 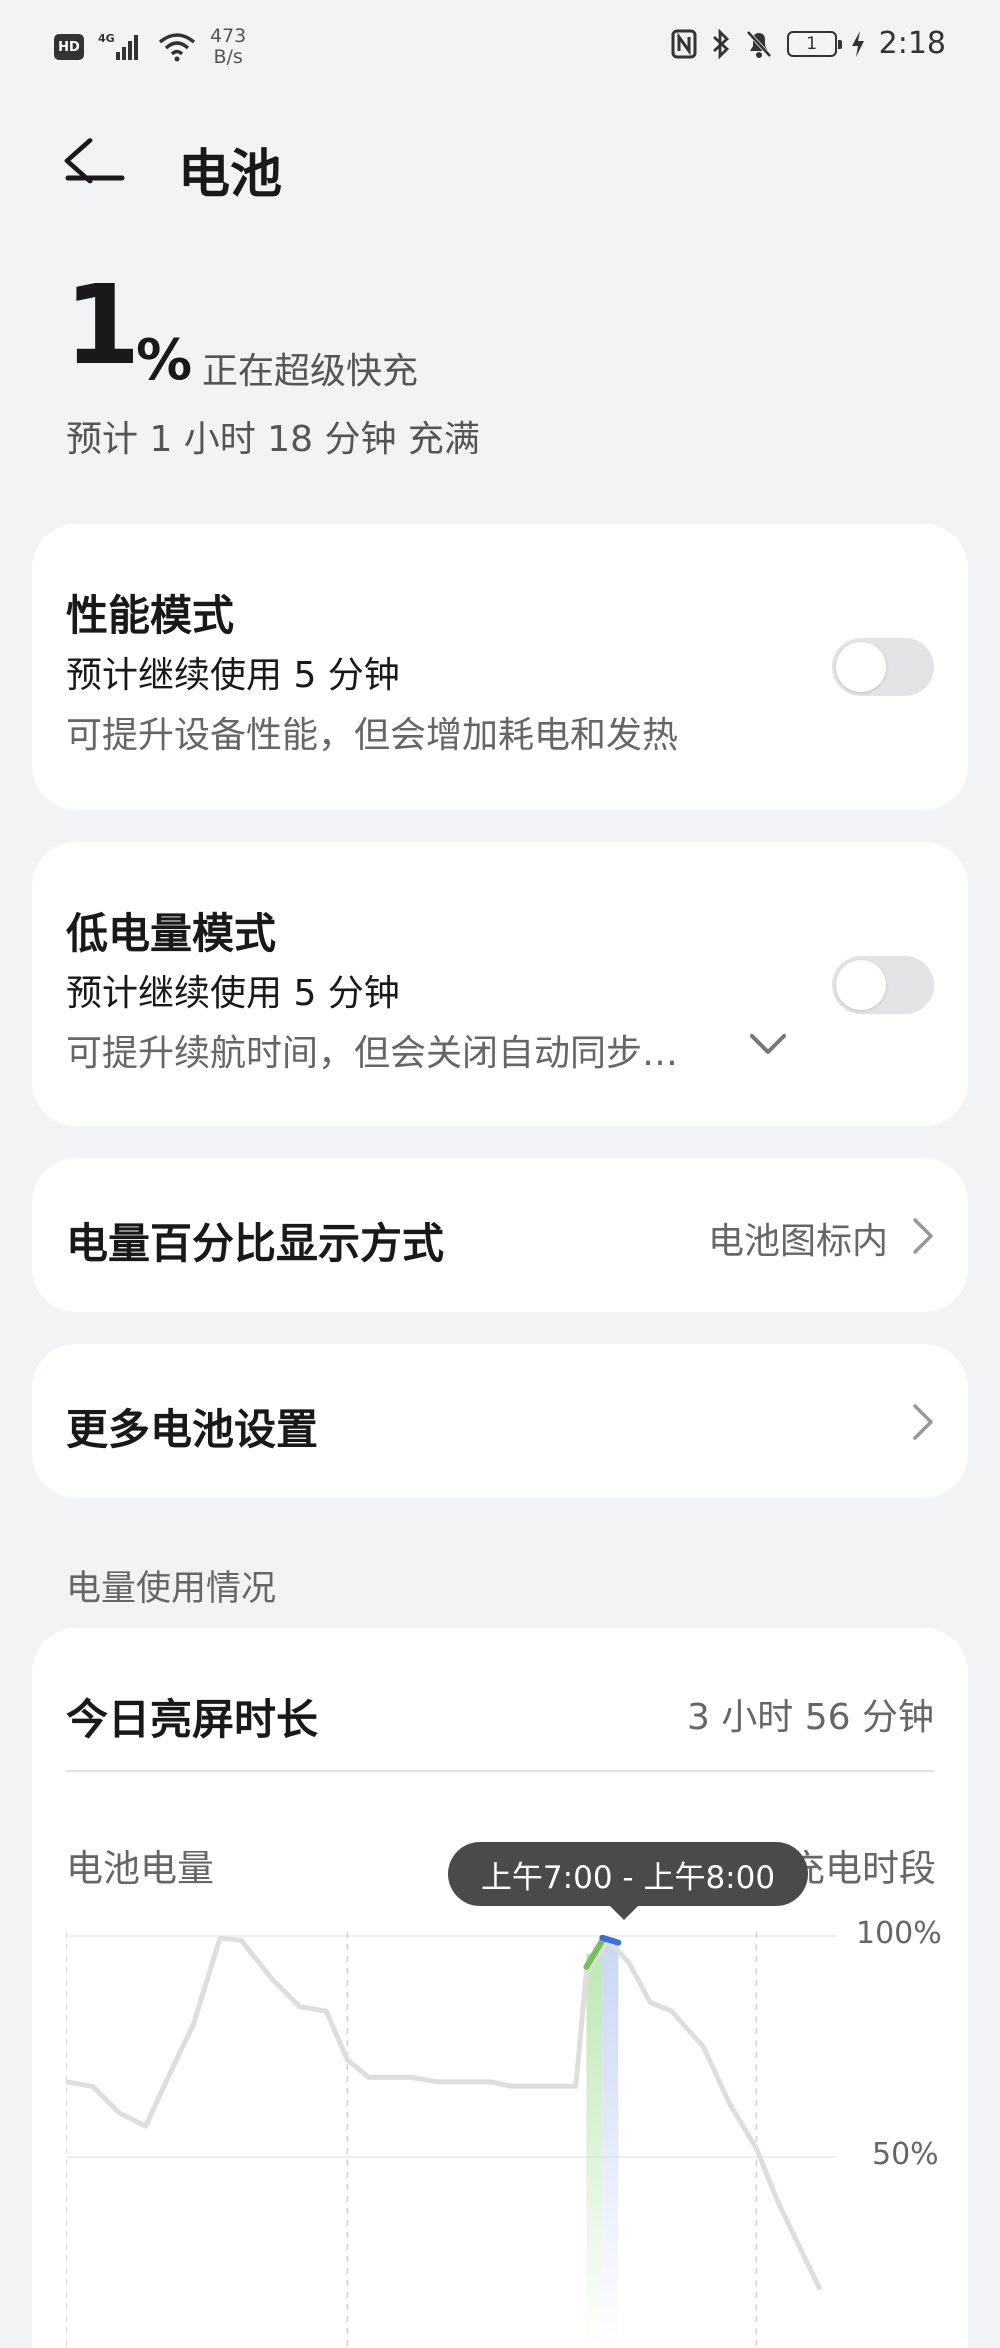 What do you see at coordinates (273, 439) in the screenshot?
I see `charge-time-estimate: 预计 1 小时 18 分钟 充满` at bounding box center [273, 439].